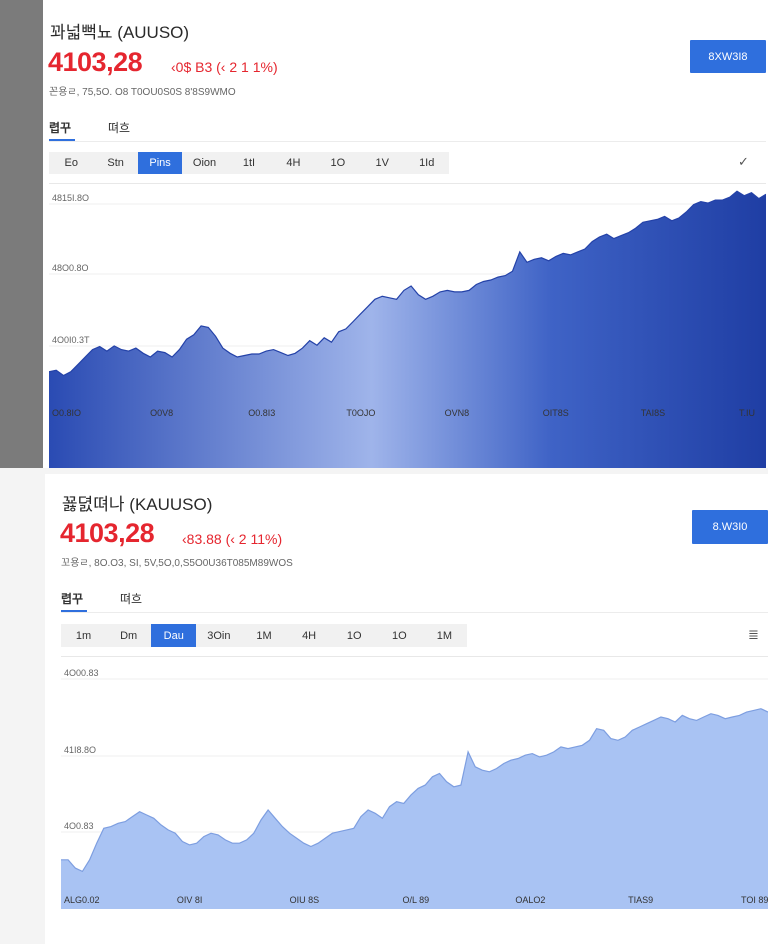 This screenshot has height=944, width=768. What do you see at coordinates (71, 340) in the screenshot?
I see `y-axis-label: 4O0I0.3T` at bounding box center [71, 340].